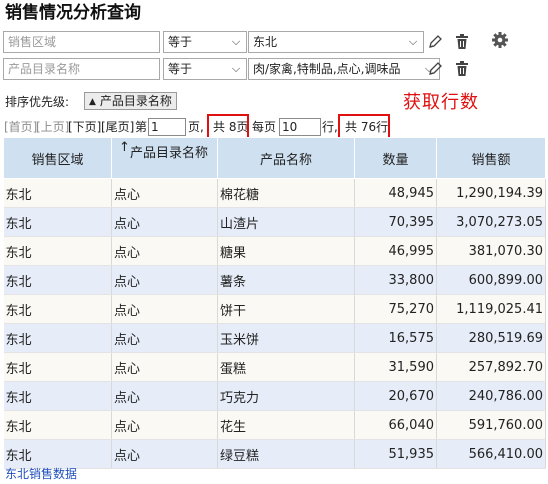 The width and height of the screenshot is (548, 484). What do you see at coordinates (73, 13) in the screenshot?
I see `page-title: 销售情况分析查询` at bounding box center [73, 13].